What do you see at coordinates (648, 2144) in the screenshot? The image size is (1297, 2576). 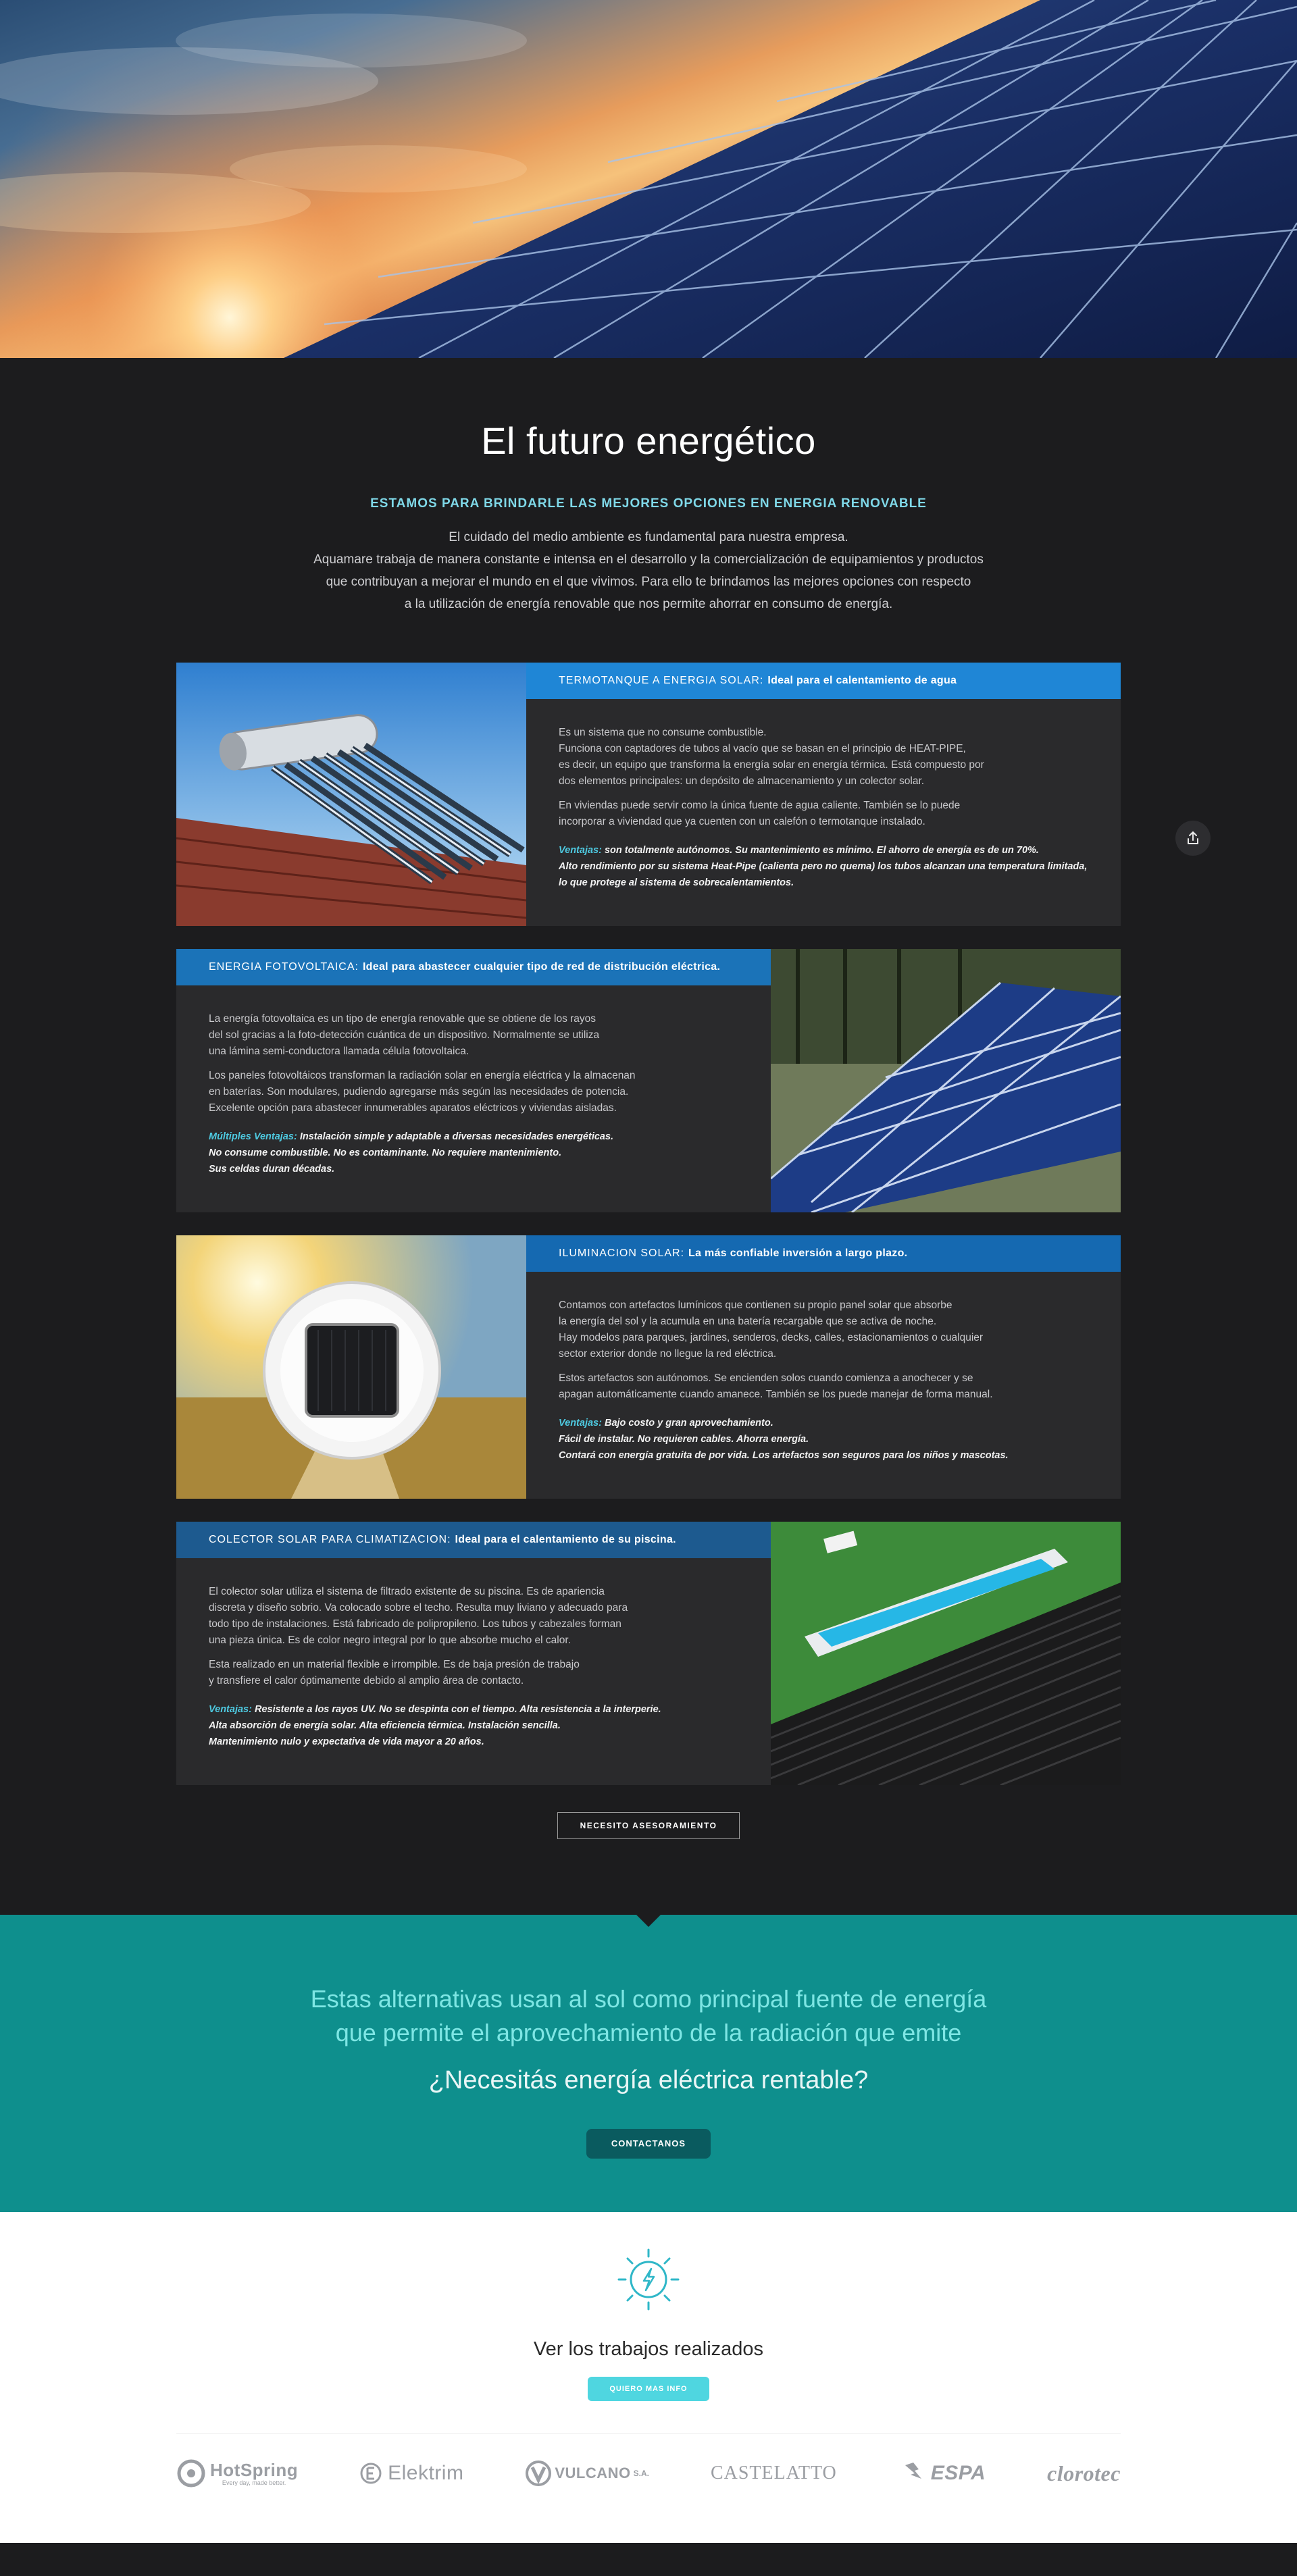 I see `contact-button: CONTACTANOS` at bounding box center [648, 2144].